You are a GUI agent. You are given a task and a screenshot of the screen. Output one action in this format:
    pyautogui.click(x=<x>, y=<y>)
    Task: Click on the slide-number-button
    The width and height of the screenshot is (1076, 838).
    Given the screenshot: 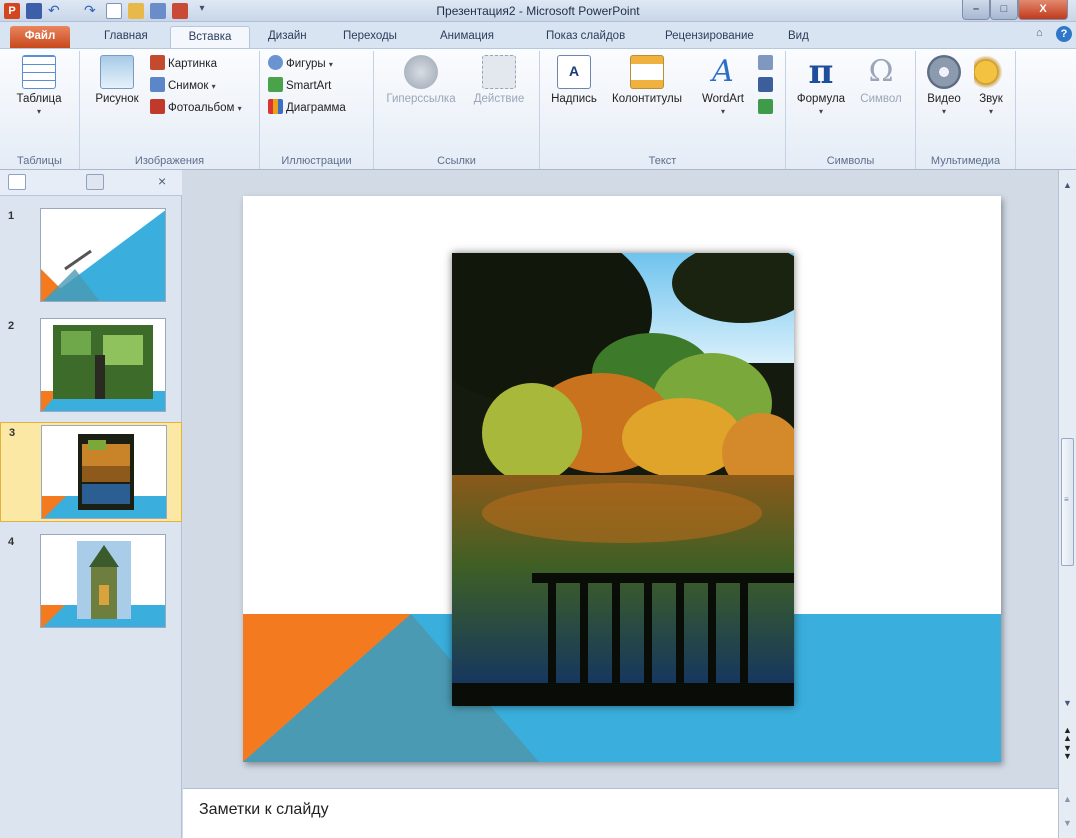 What is the action you would take?
    pyautogui.click(x=767, y=86)
    